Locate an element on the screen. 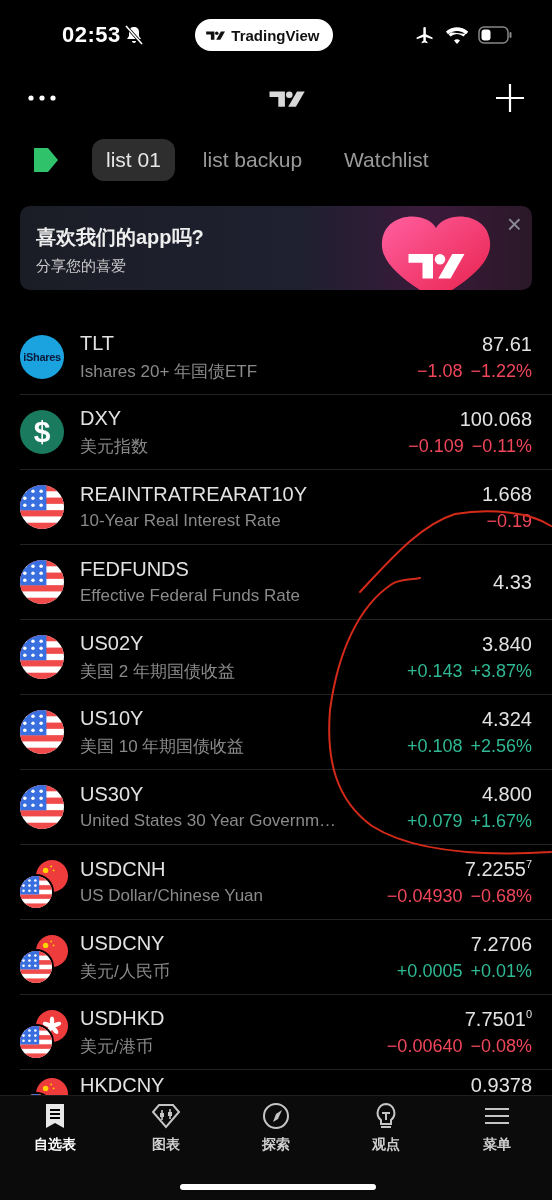  symbol: DXY is located at coordinates (101, 418).